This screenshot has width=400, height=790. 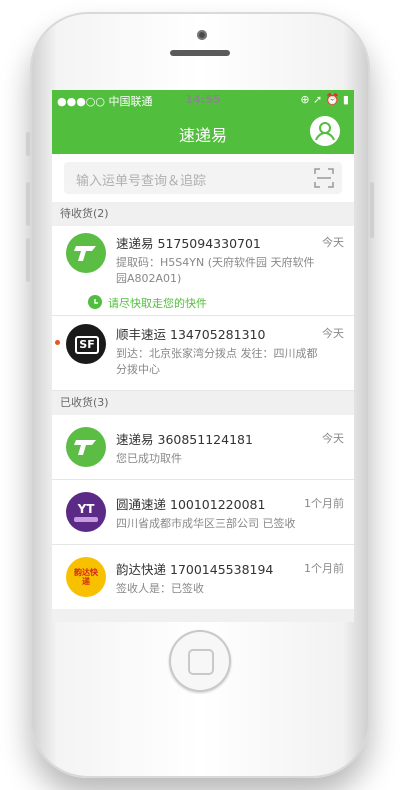 What do you see at coordinates (57, 342) in the screenshot?
I see `unread-dot` at bounding box center [57, 342].